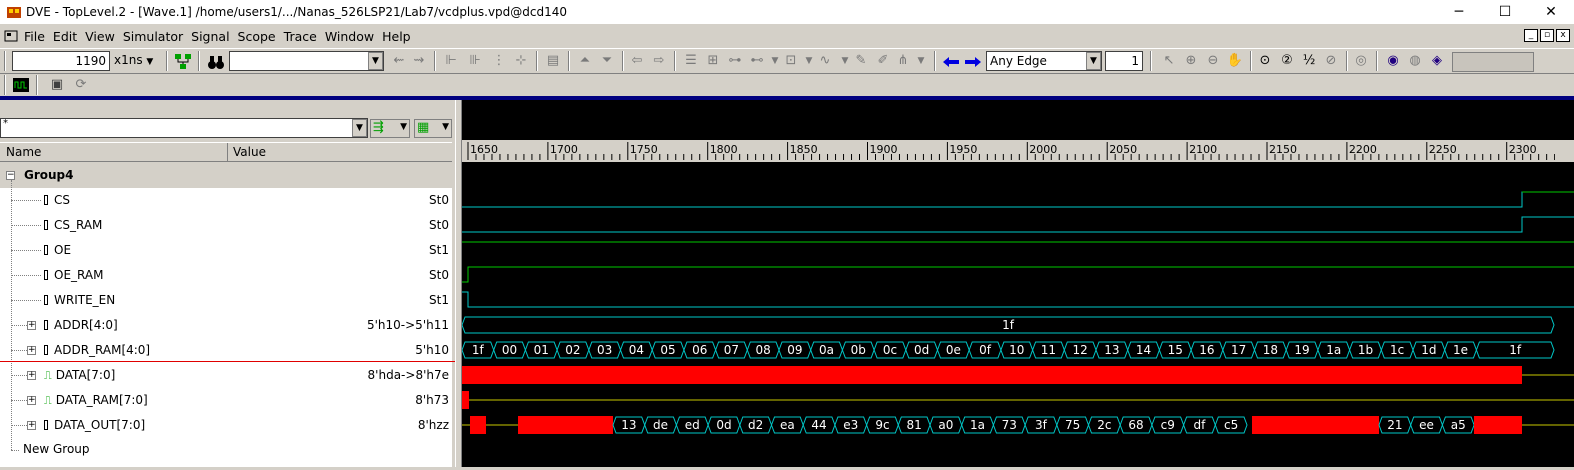 This screenshot has width=1574, height=470. Describe the element at coordinates (57, 85) in the screenshot. I see `new-window-icon: ▣` at that location.